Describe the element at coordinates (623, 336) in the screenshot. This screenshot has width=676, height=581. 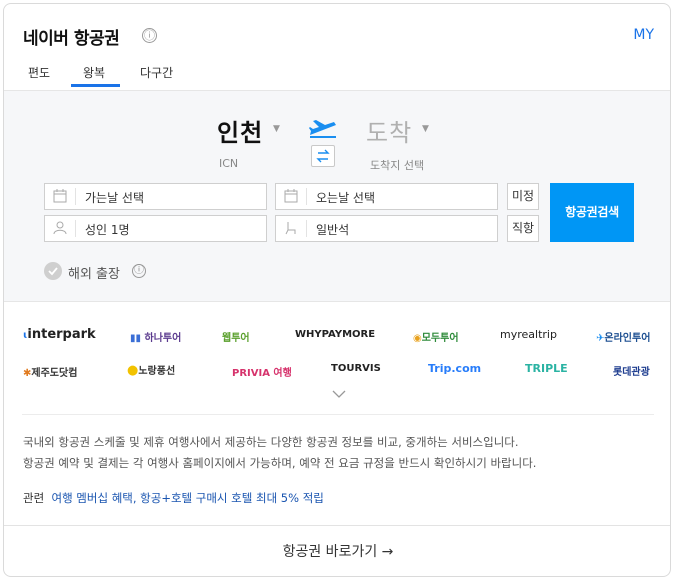
I see `partner-onlinetour: ✈온라인투어` at that location.